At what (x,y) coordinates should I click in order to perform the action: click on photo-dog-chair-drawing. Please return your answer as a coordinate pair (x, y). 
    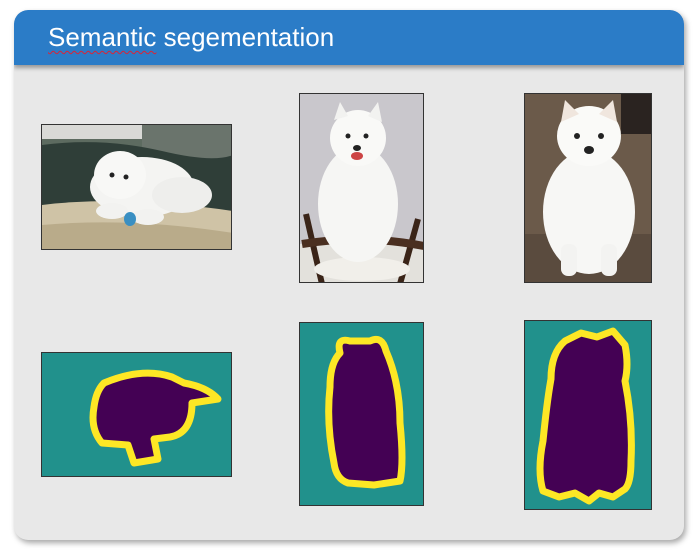
    Looking at the image, I should click on (361, 188).